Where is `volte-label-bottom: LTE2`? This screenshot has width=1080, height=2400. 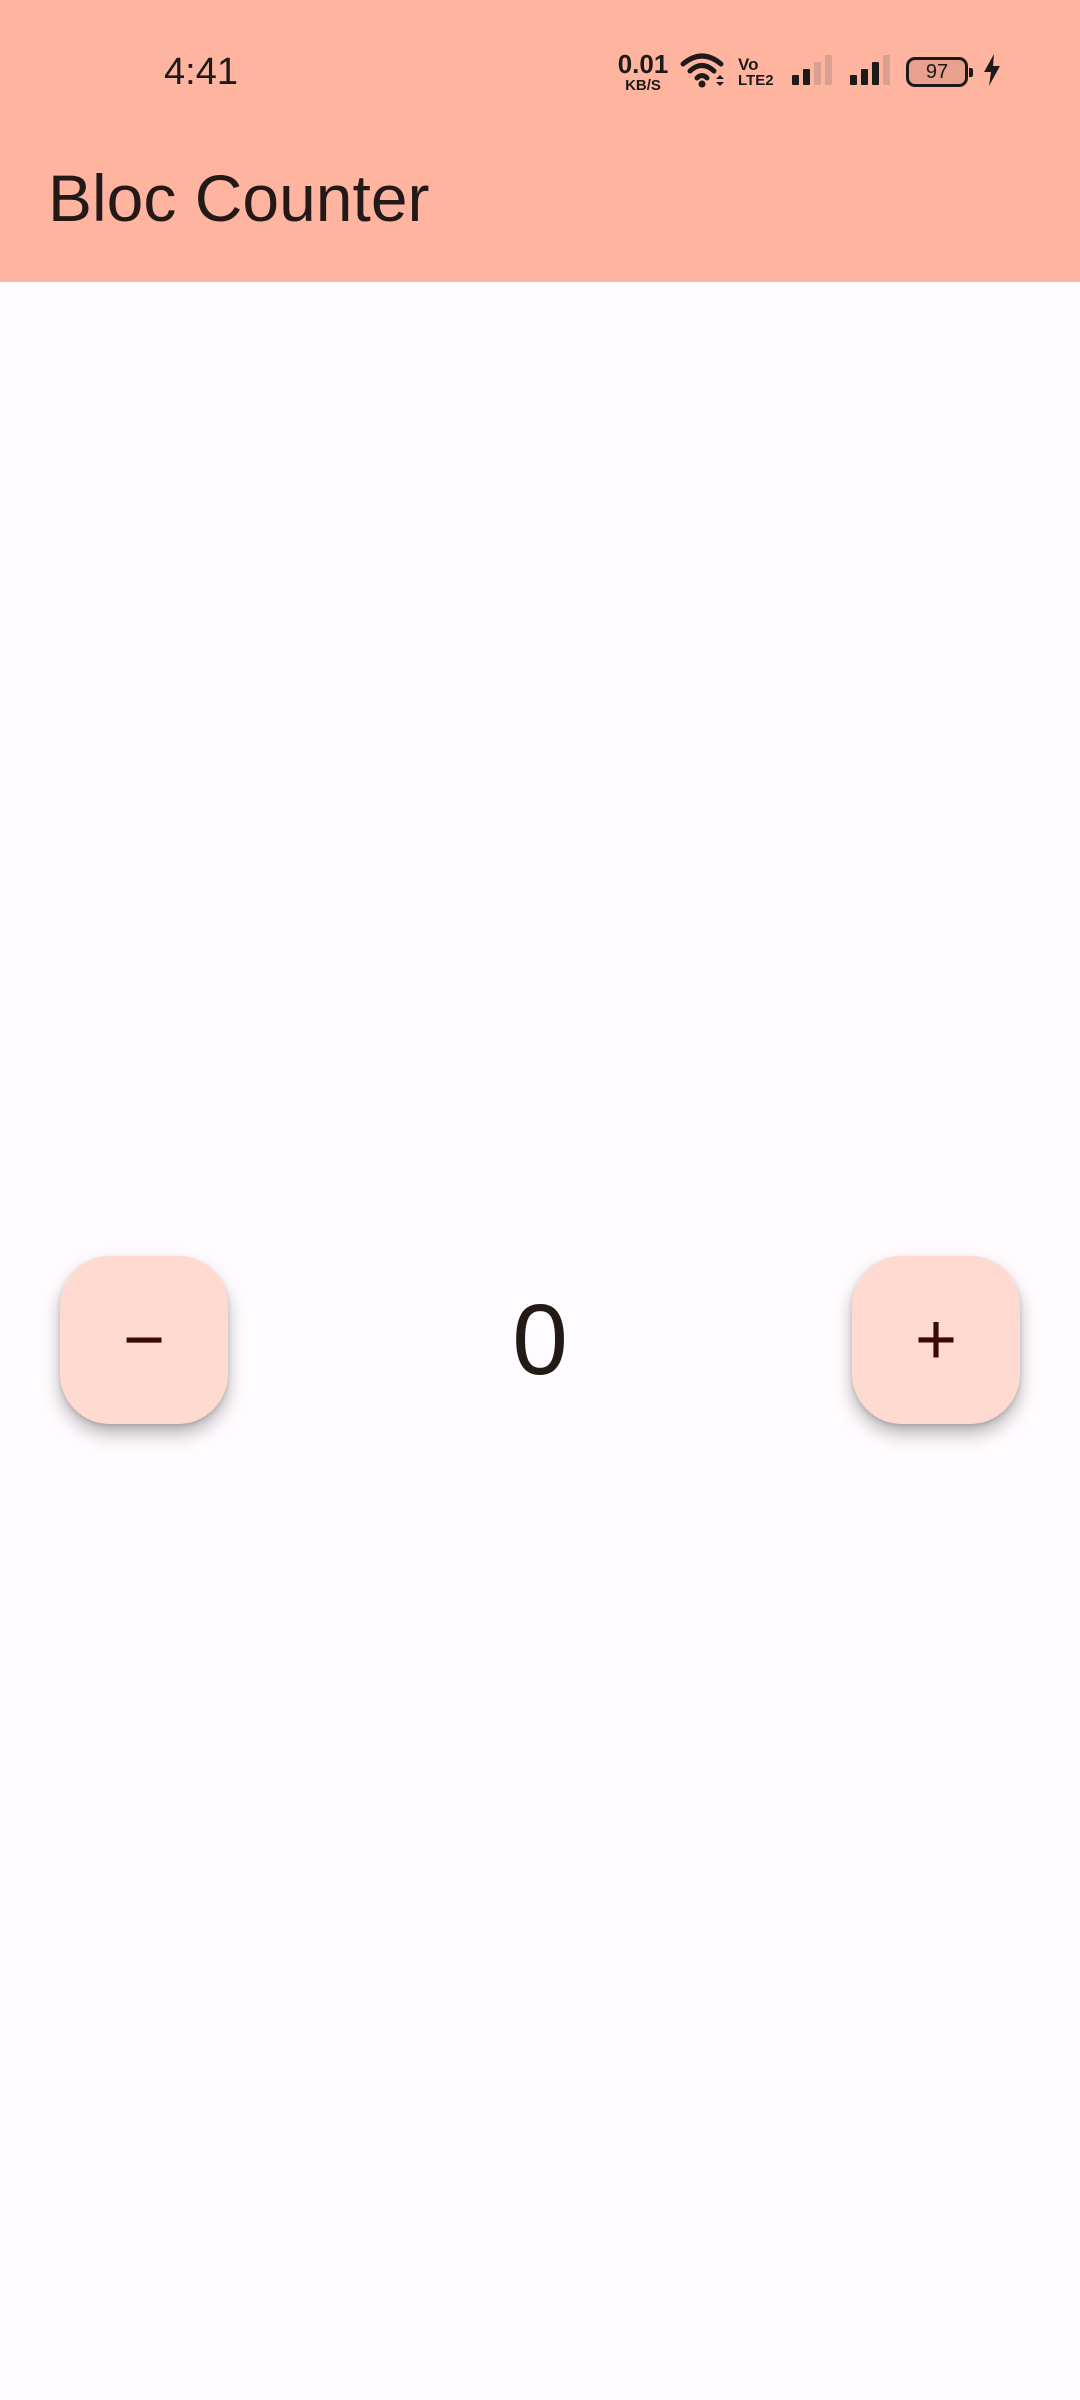 volte-label-bottom: LTE2 is located at coordinates (756, 80).